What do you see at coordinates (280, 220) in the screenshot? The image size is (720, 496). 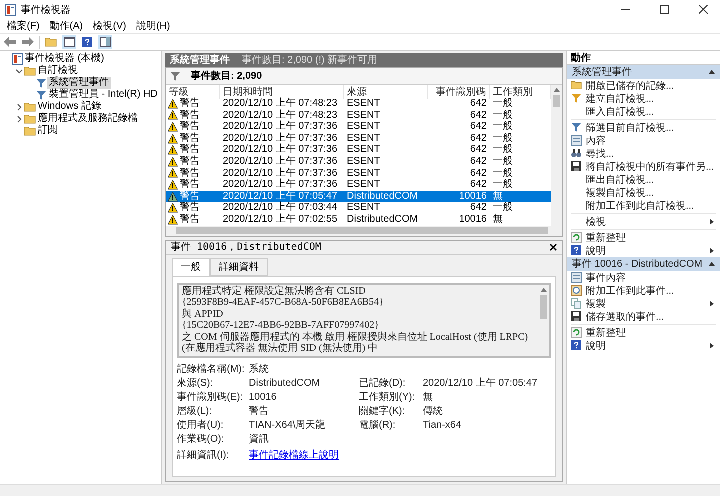 I see `table-cell-text: 2020/12/10 上午 07:02:55` at bounding box center [280, 220].